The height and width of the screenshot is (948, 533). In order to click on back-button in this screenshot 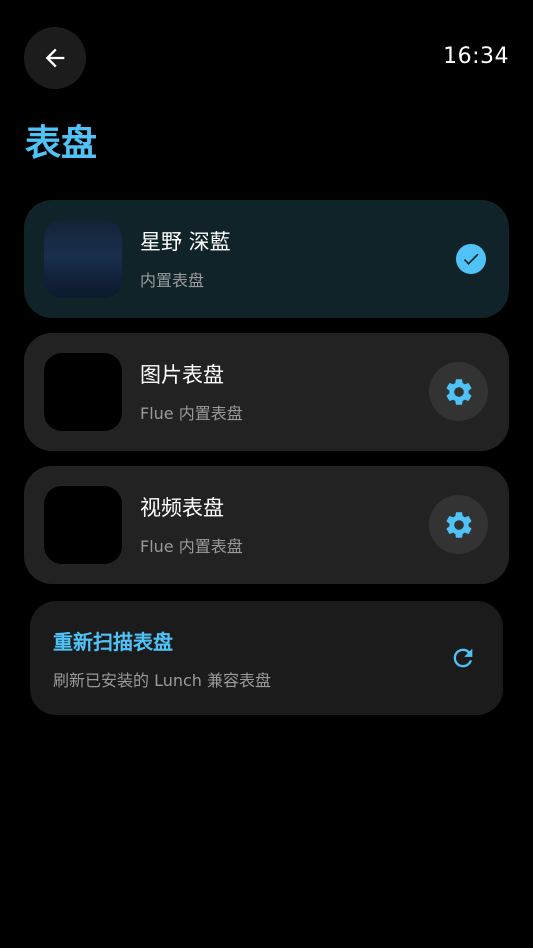, I will do `click(55, 58)`.